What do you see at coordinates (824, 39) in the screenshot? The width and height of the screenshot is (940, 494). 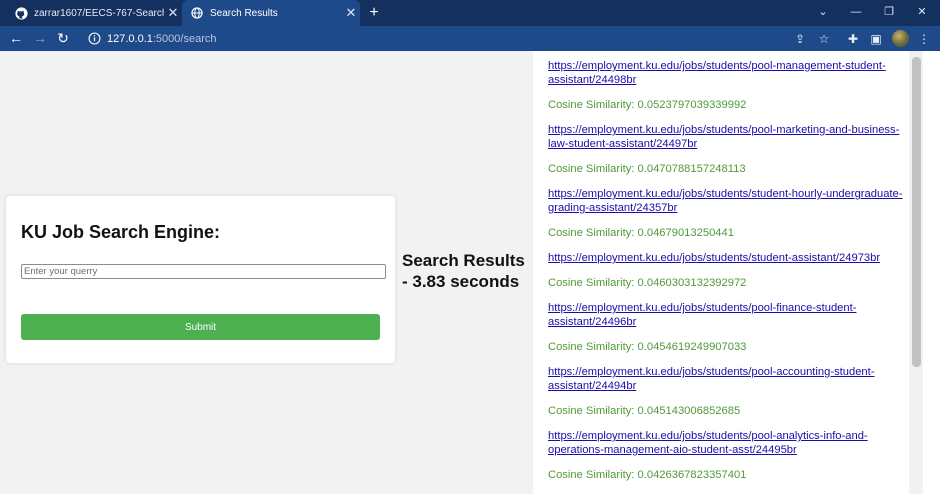 I see `bookmark-star-icon: ☆` at bounding box center [824, 39].